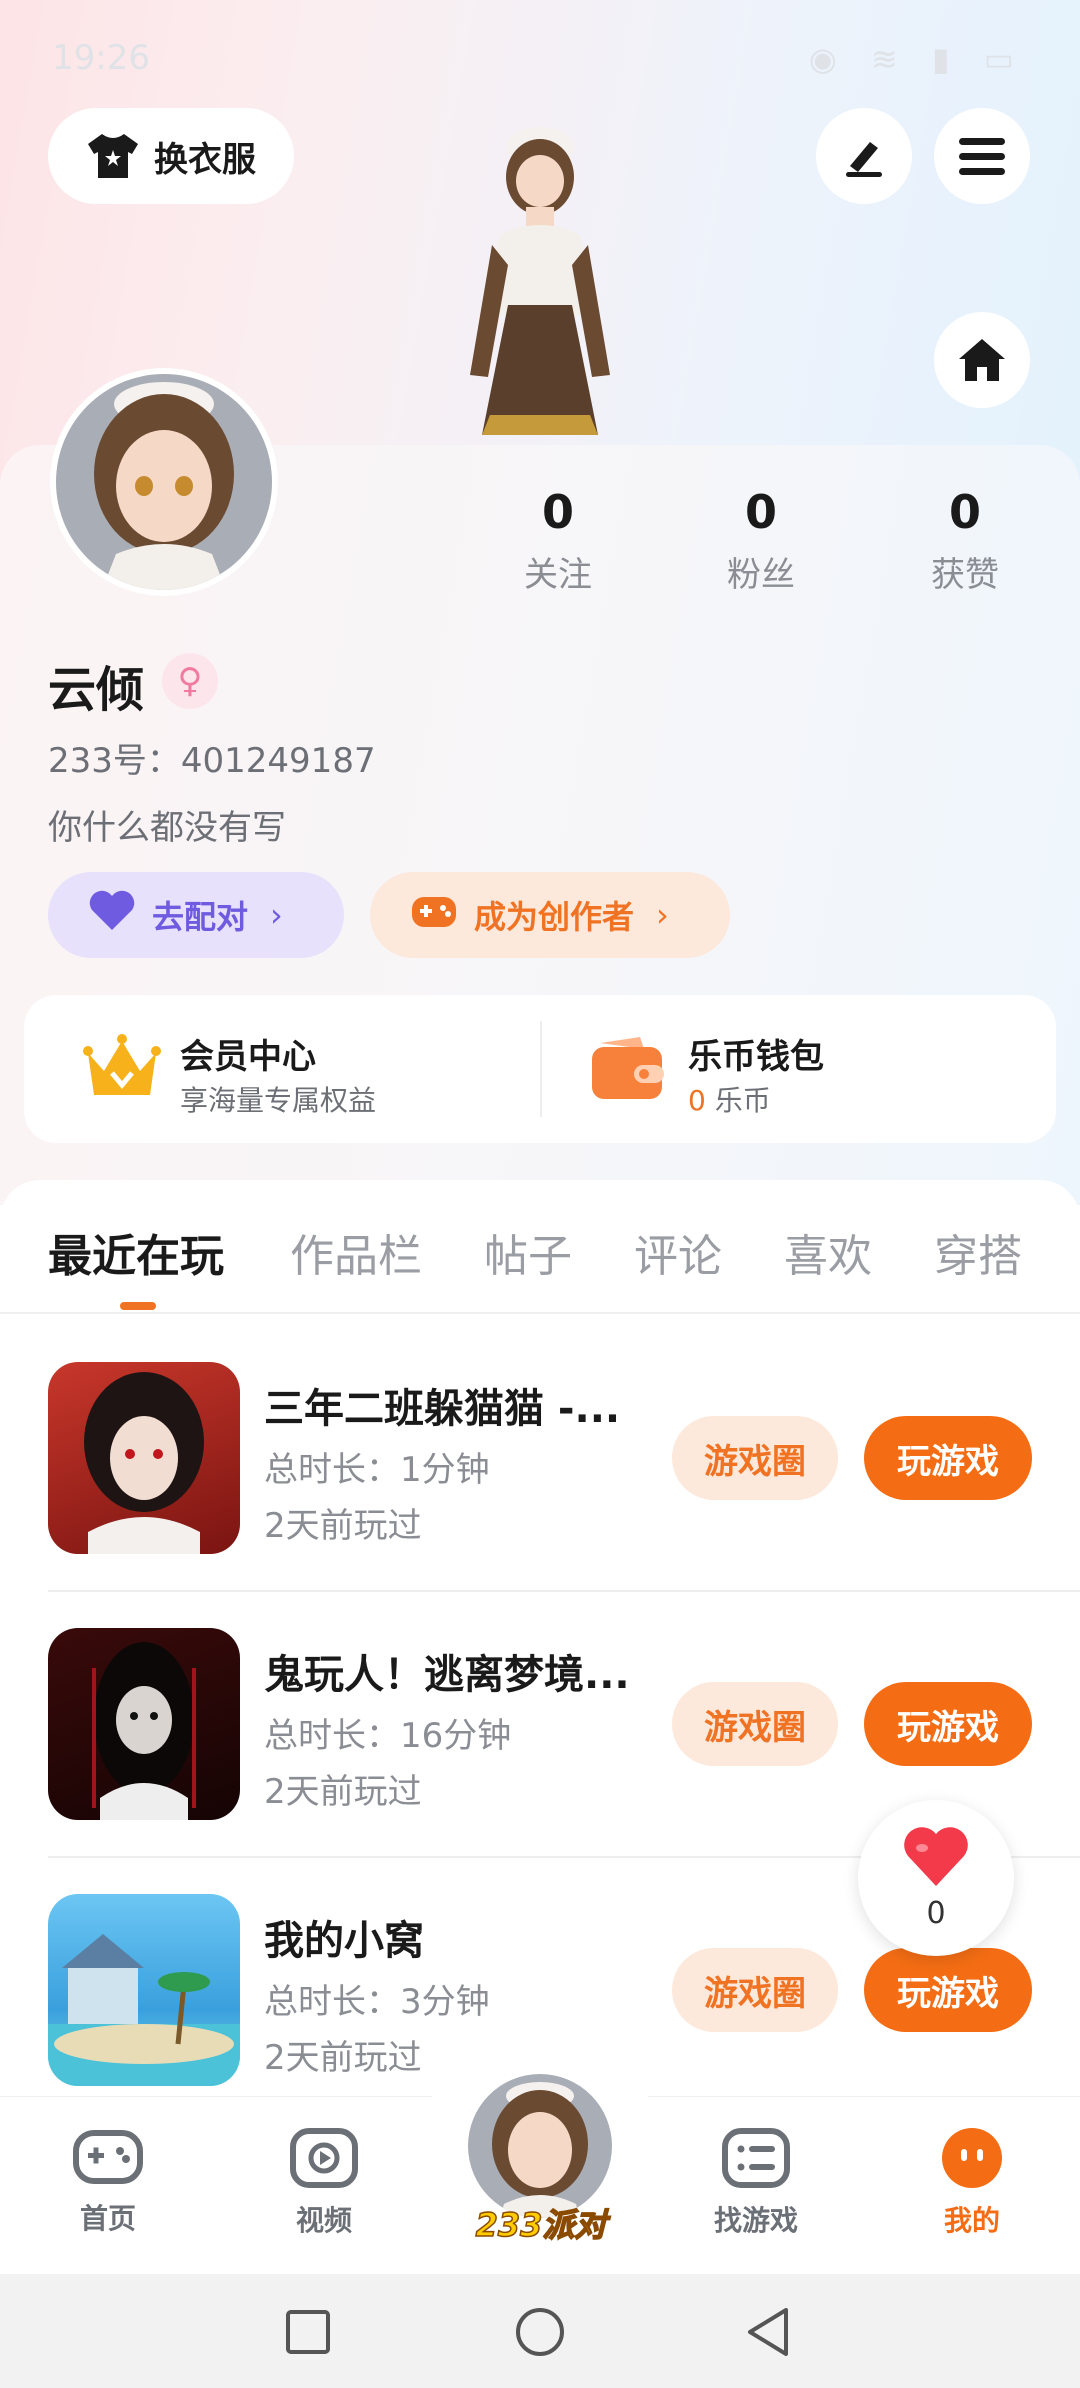  Describe the element at coordinates (742, 1100) in the screenshot. I see `wallet-unit: 乐币` at that location.